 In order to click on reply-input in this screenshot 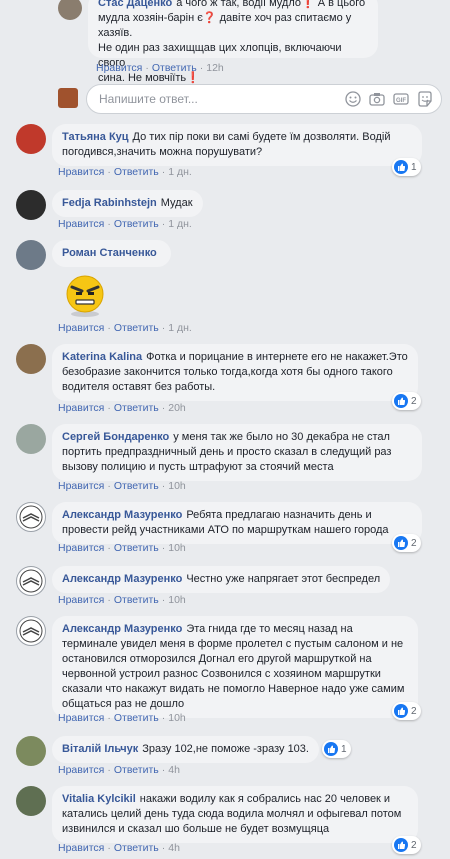, I will do `click(214, 99)`.